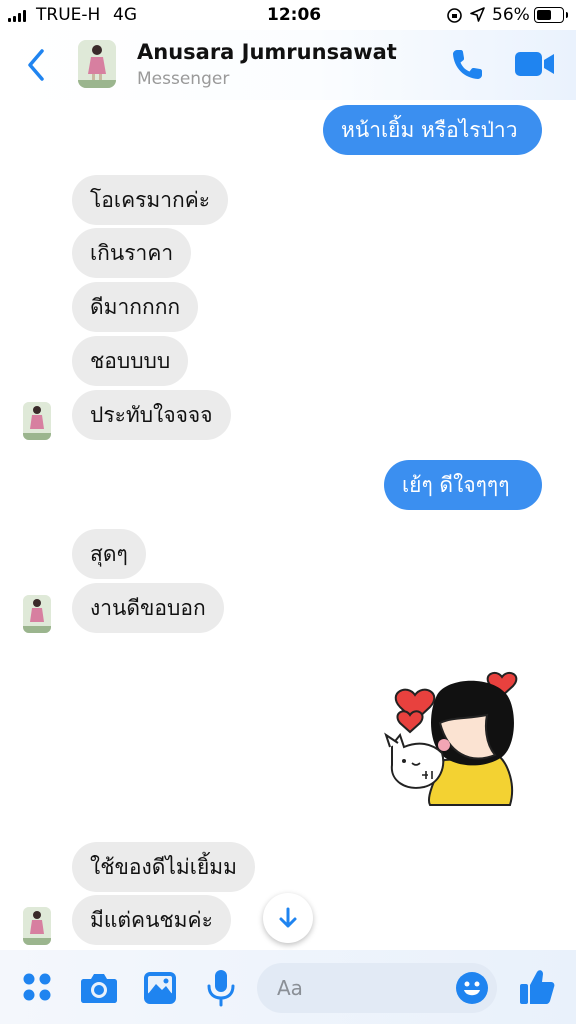 The width and height of the screenshot is (576, 1024). What do you see at coordinates (377, 988) in the screenshot?
I see `message-input: Aa` at bounding box center [377, 988].